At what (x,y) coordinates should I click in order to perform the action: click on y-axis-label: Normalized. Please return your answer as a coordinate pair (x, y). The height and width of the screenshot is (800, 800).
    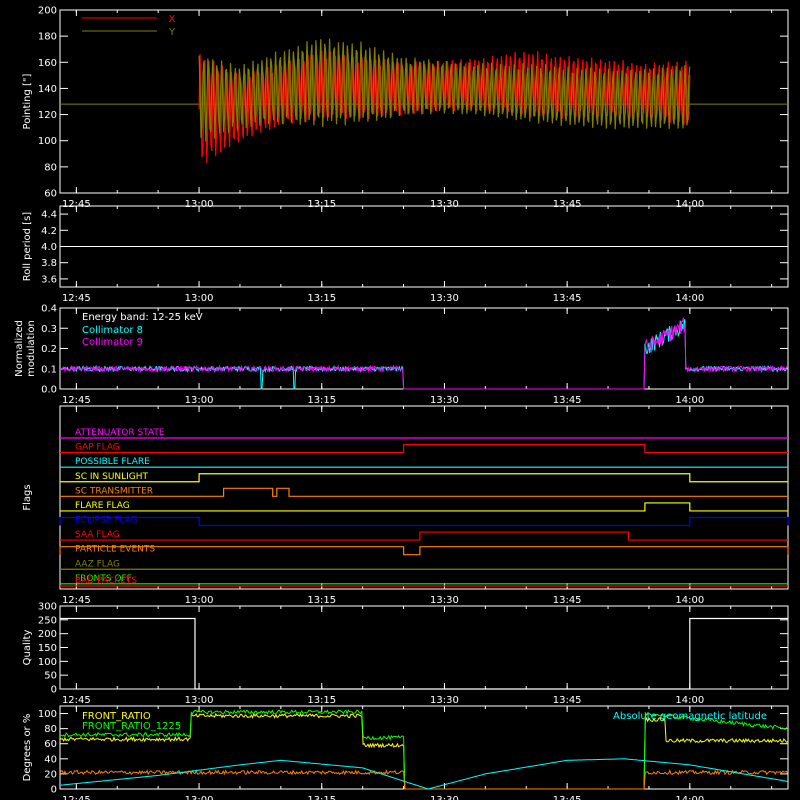
    Looking at the image, I should click on (19, 348).